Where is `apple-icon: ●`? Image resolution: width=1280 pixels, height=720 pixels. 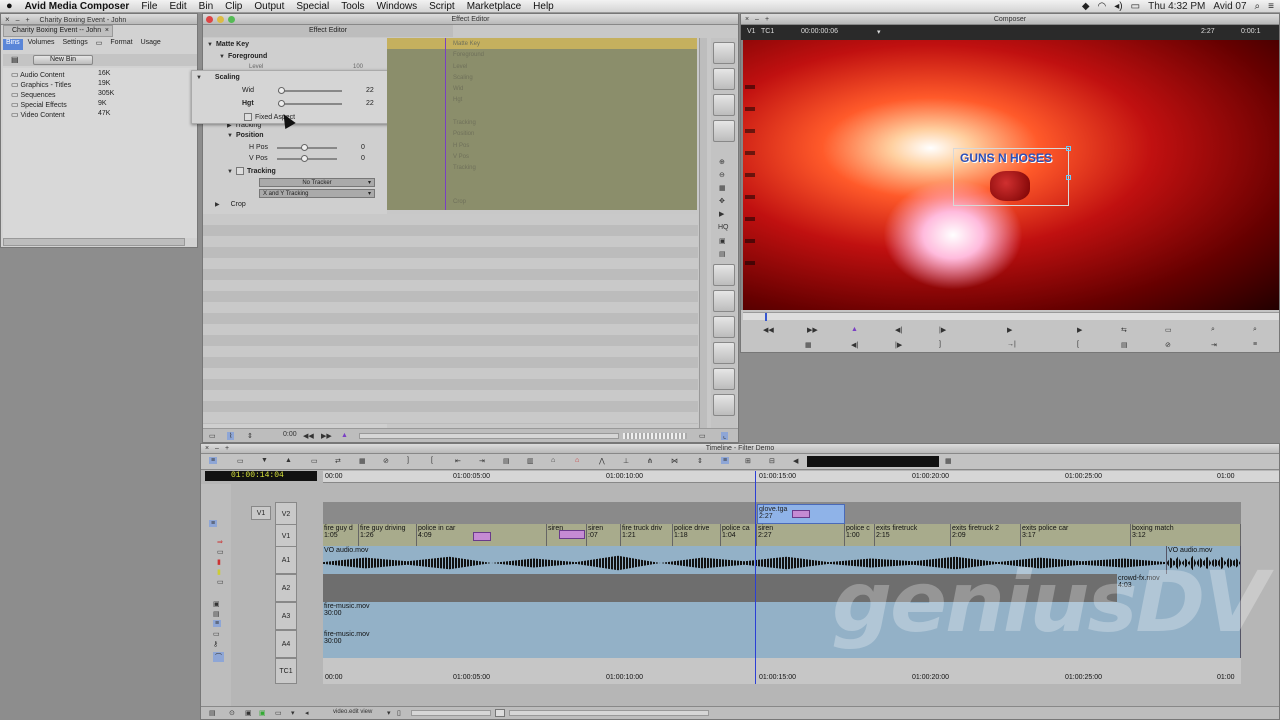 apple-icon: ● is located at coordinates (9, 6).